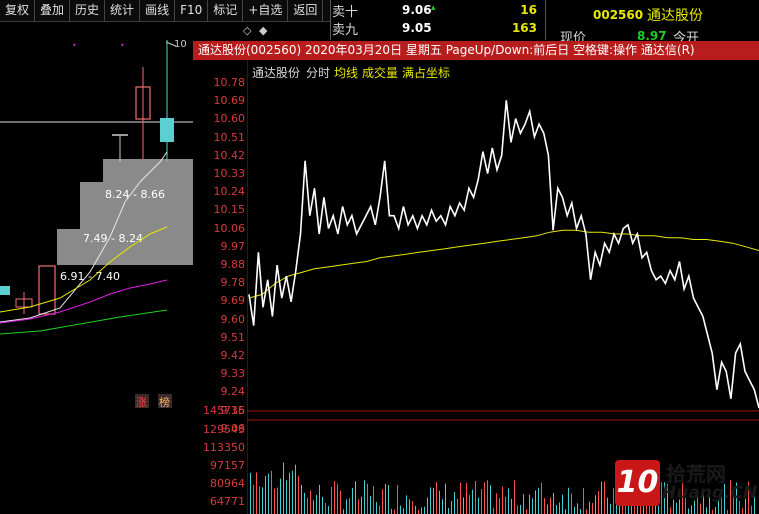  What do you see at coordinates (158, 10) in the screenshot?
I see `draw-line-button: 画线` at bounding box center [158, 10].